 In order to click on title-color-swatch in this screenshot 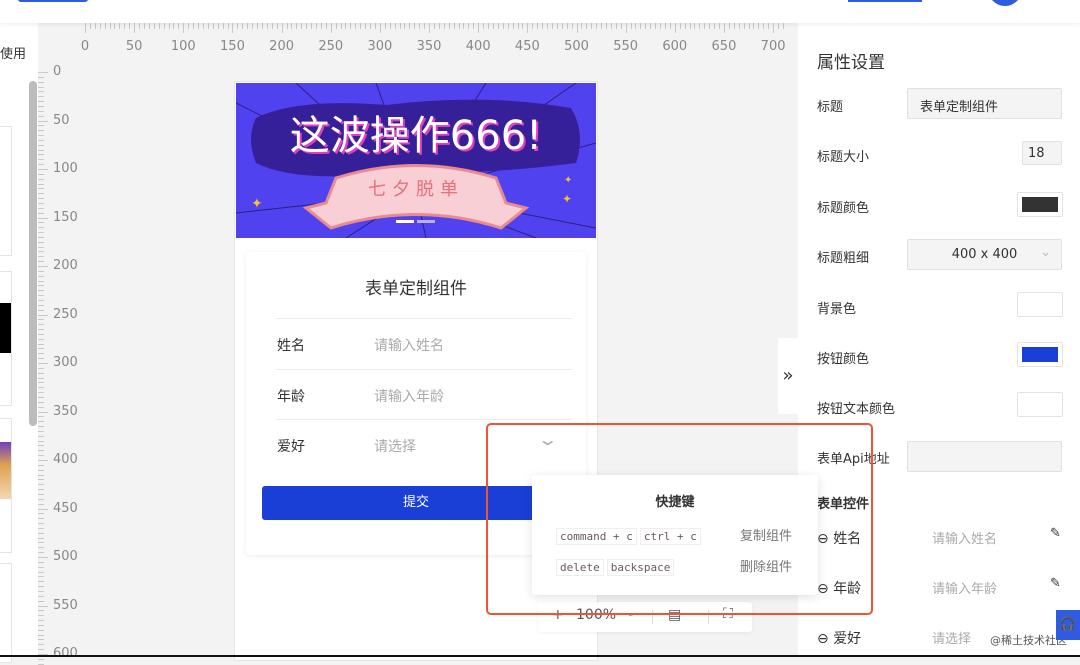, I will do `click(1040, 204)`.